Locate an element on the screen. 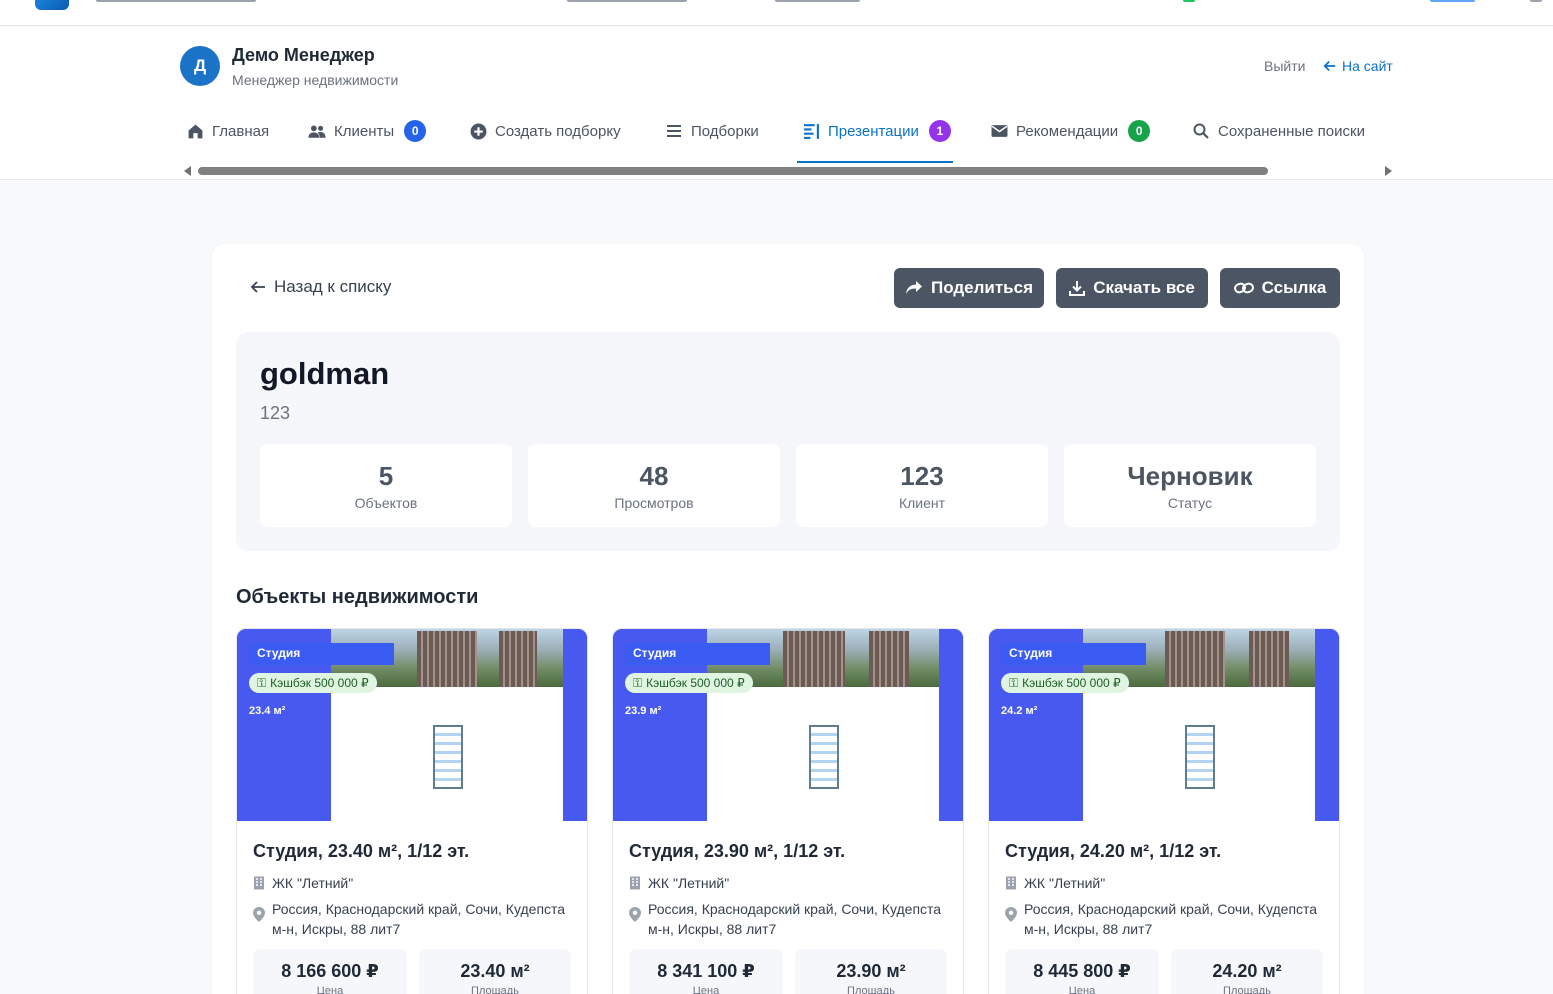  cashback-badge: ⚿ Кэшбэк 500 000 ₽ is located at coordinates (689, 683).